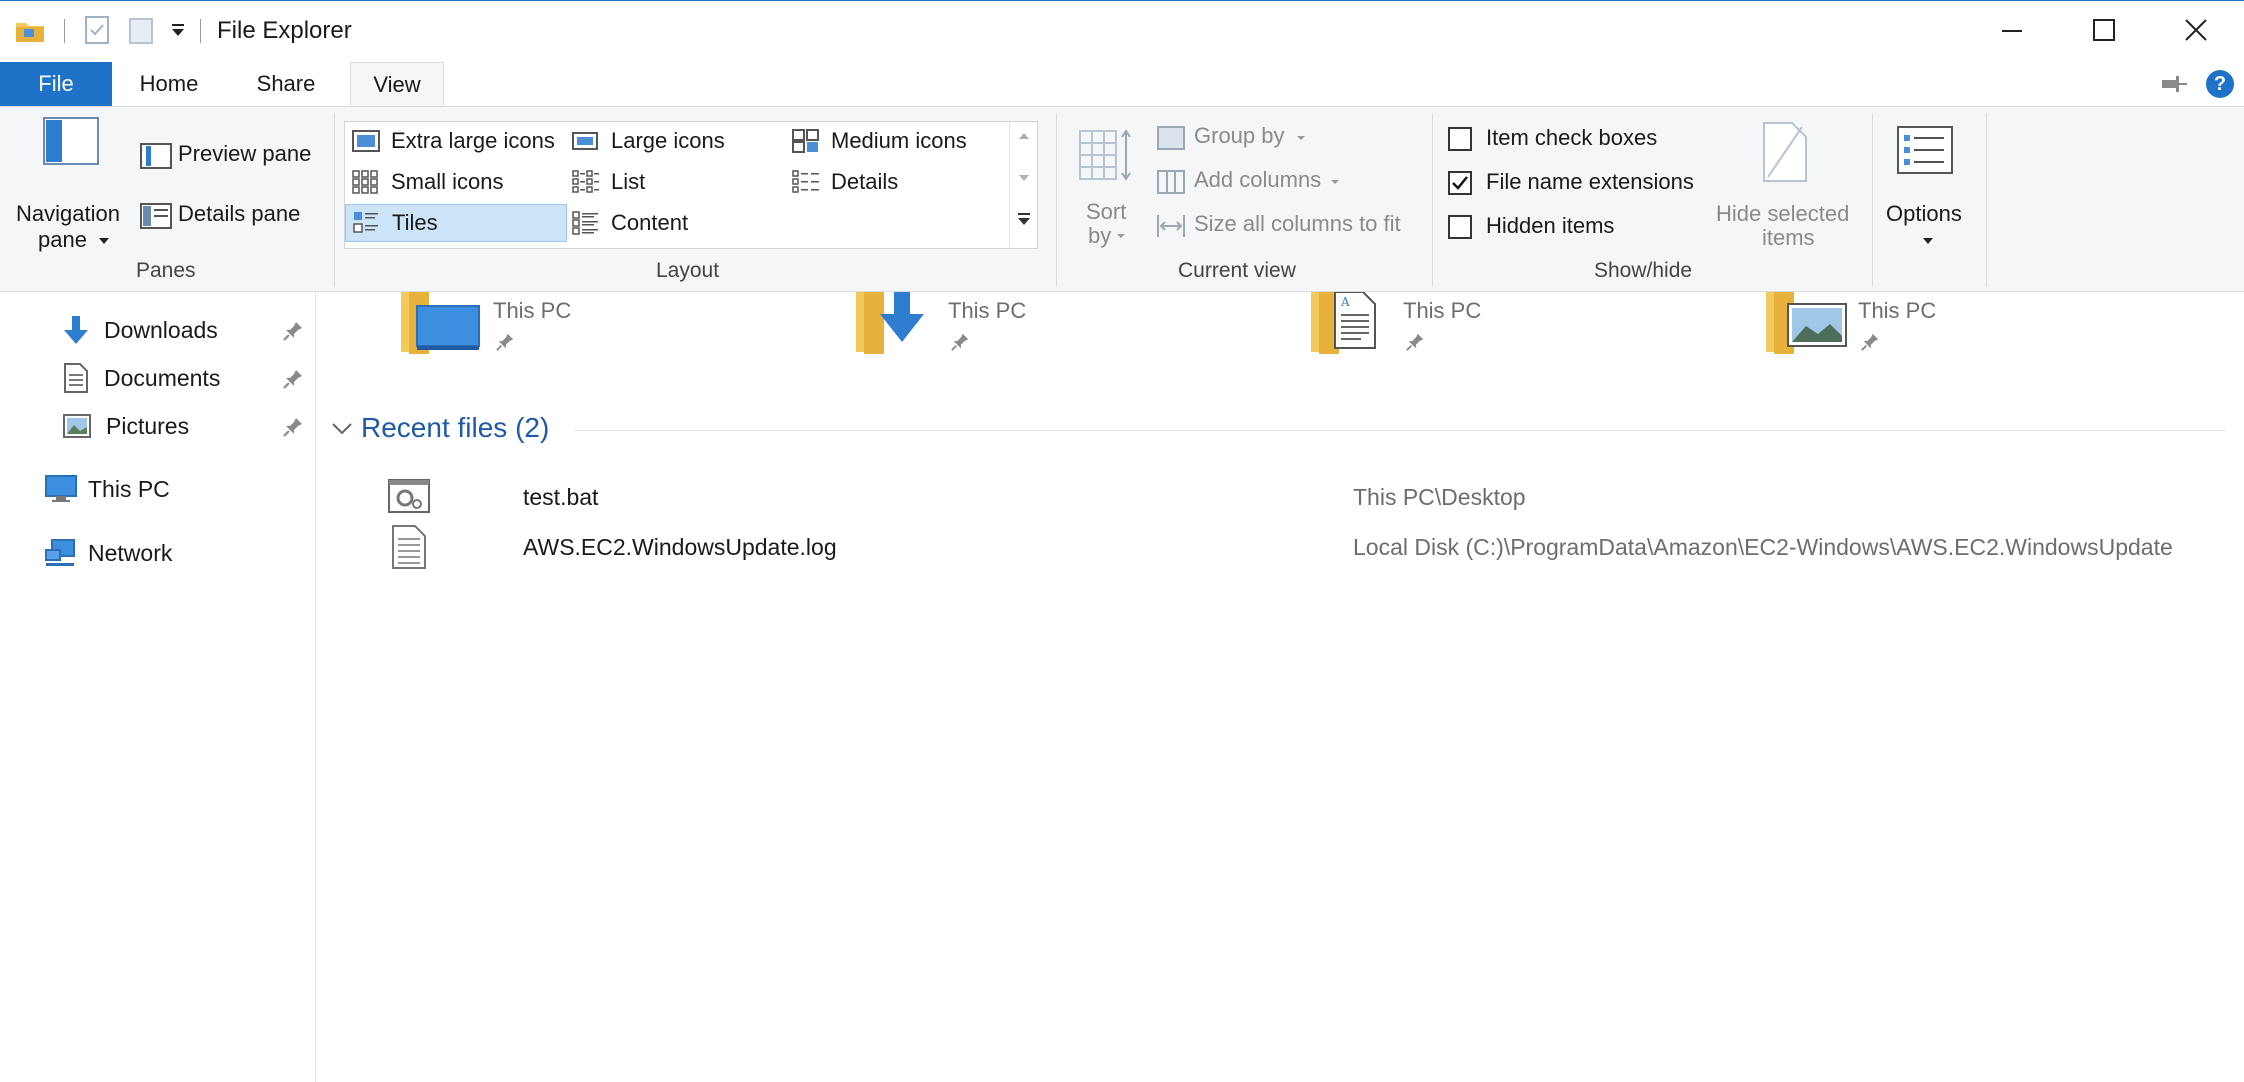  I want to click on nav-item-label: This PC, so click(129, 488).